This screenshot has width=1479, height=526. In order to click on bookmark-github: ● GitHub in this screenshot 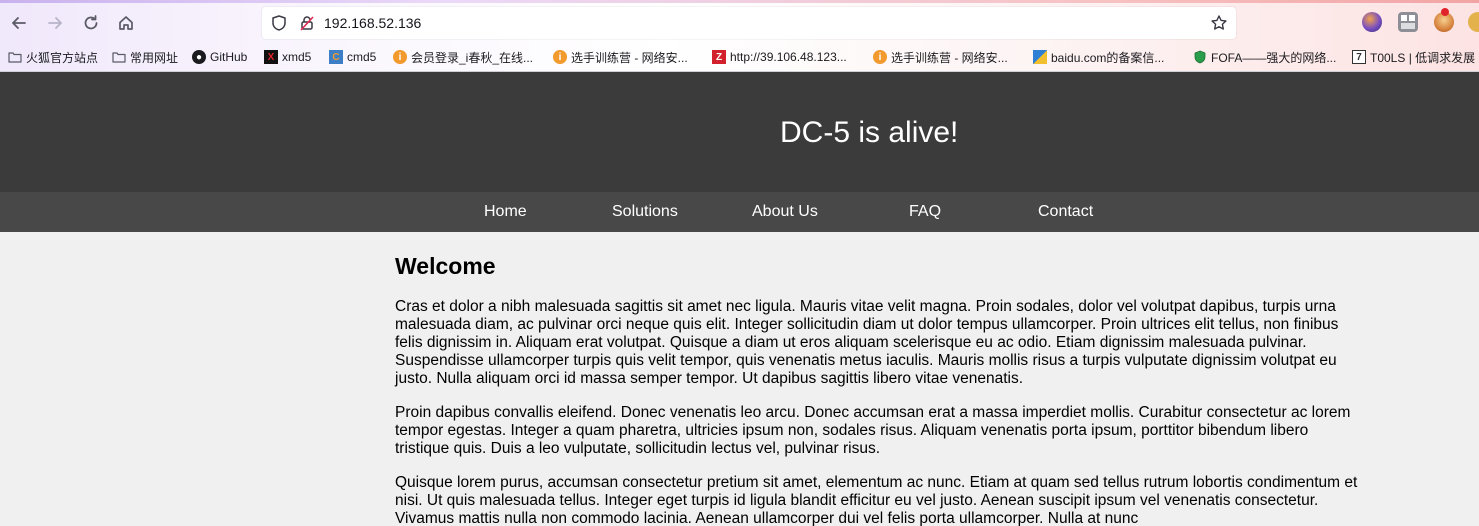, I will do `click(219, 57)`.